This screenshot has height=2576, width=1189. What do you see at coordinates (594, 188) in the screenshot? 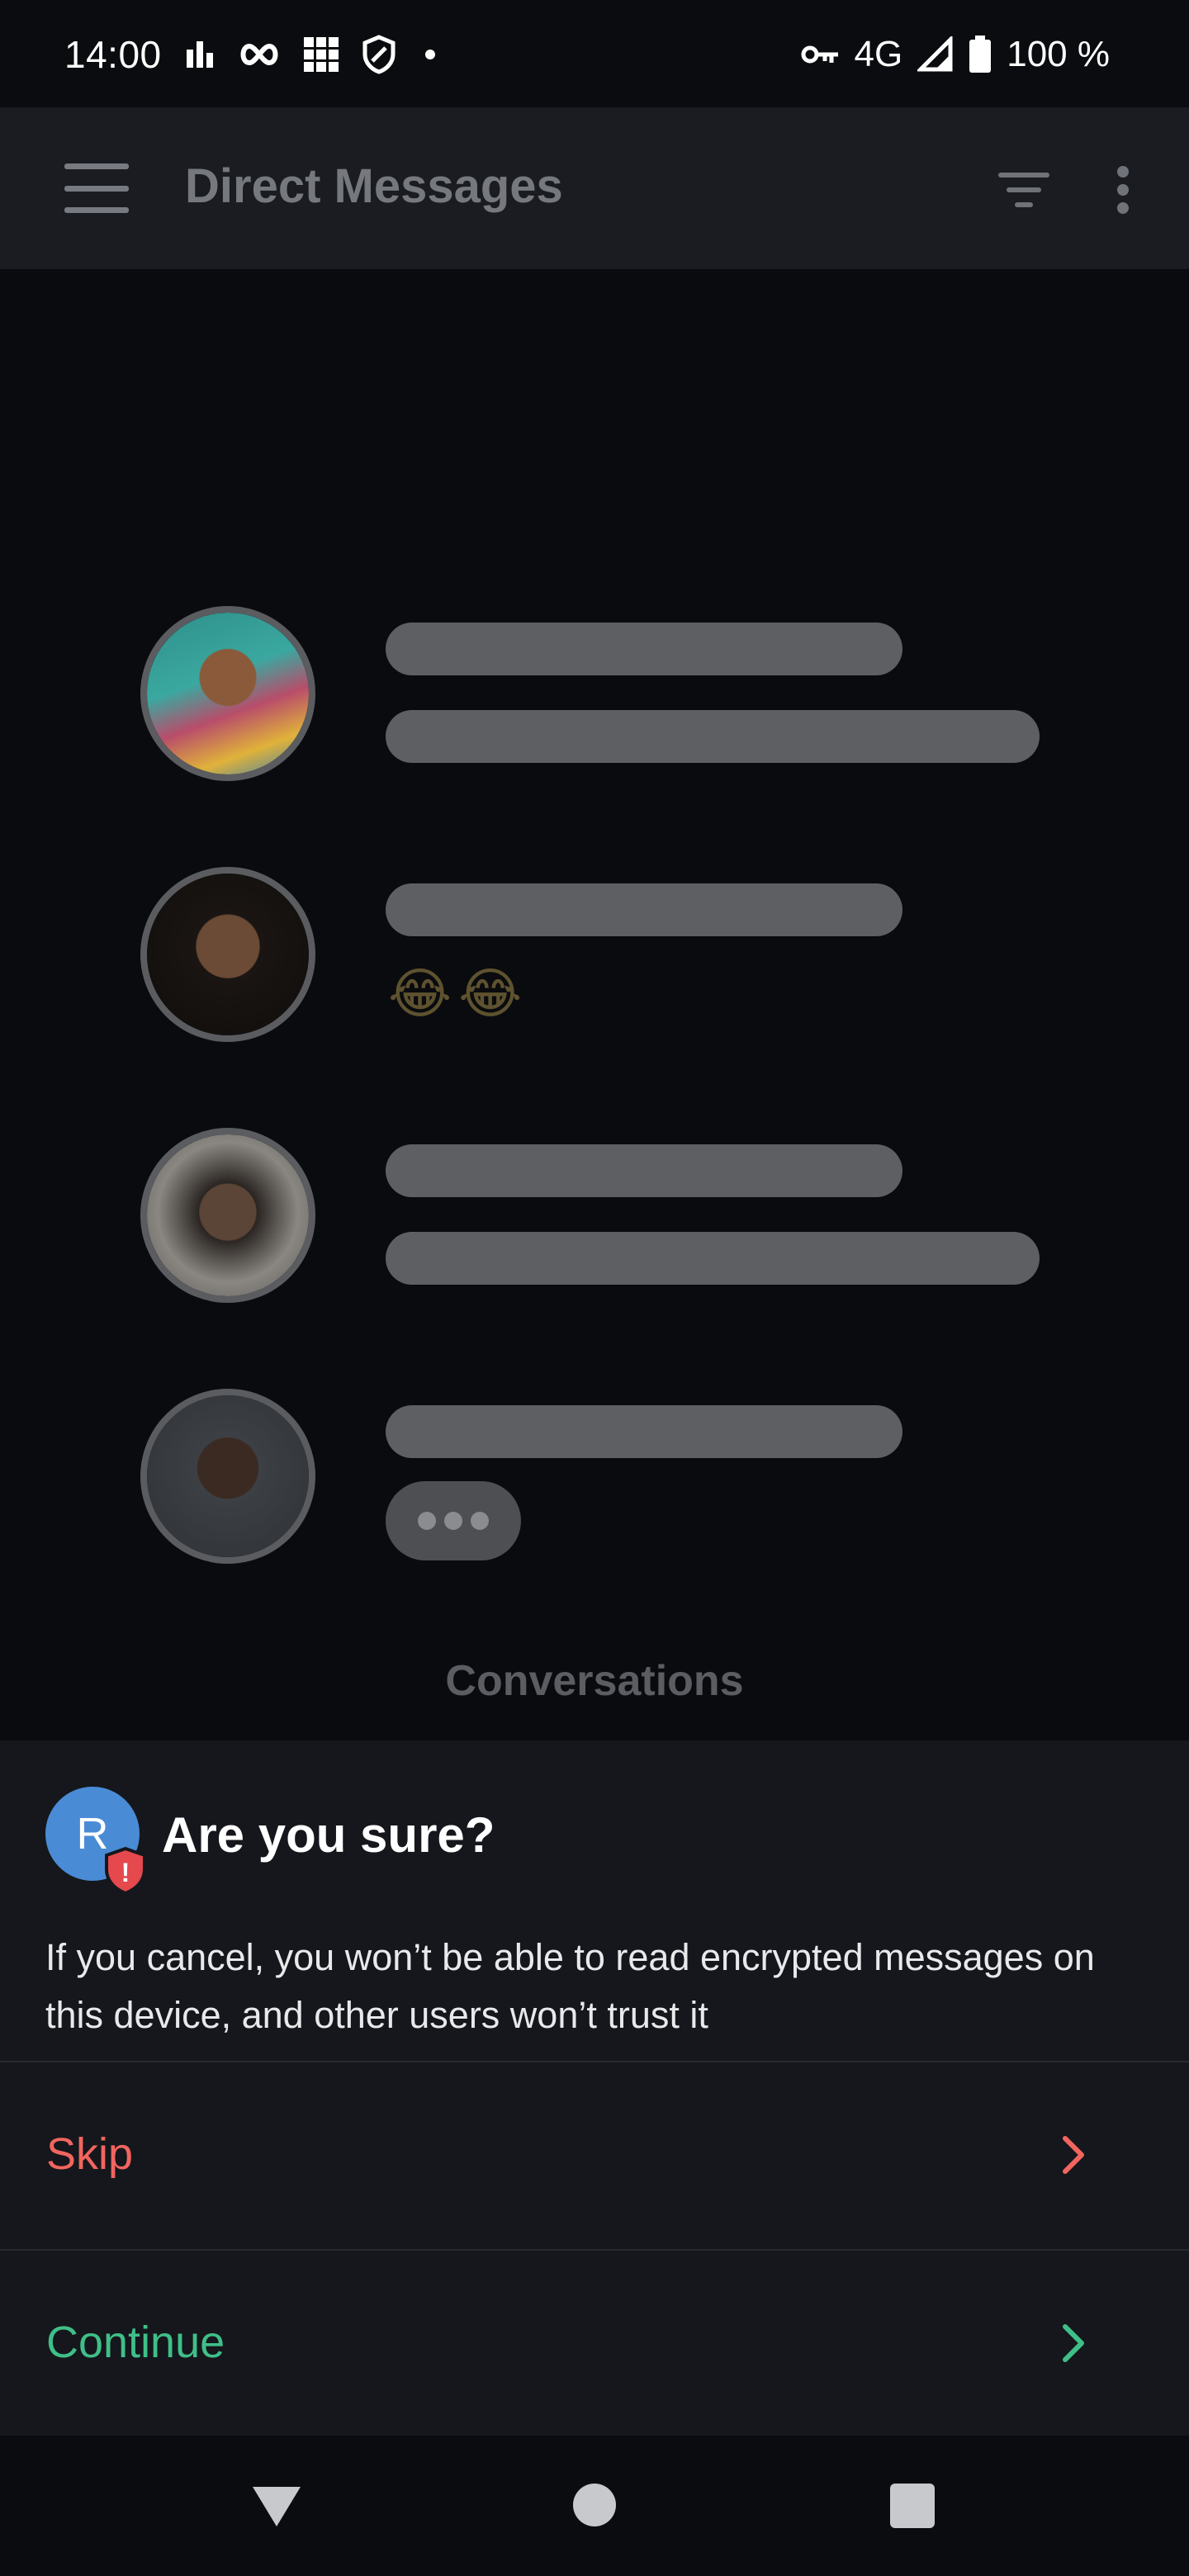
I see `app-bar: Direct Messages` at bounding box center [594, 188].